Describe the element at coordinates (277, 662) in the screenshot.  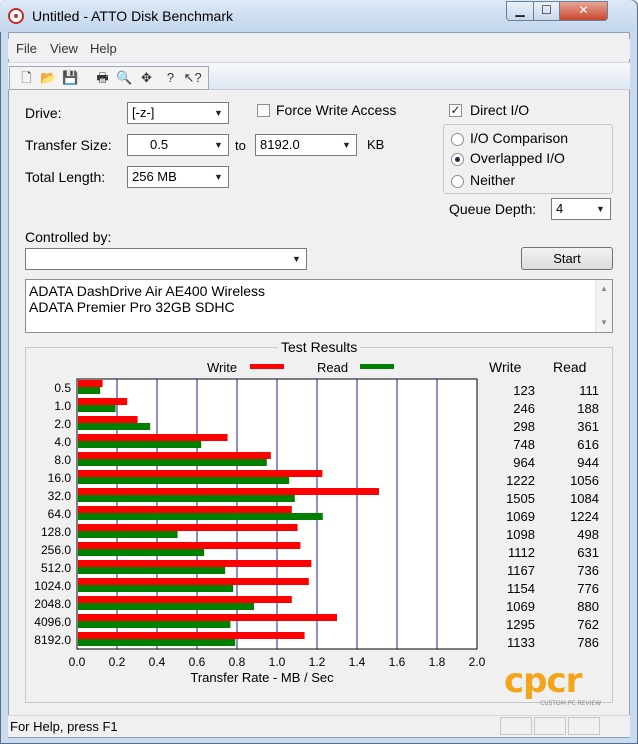
I see `x-tick-label: 1.0` at that location.